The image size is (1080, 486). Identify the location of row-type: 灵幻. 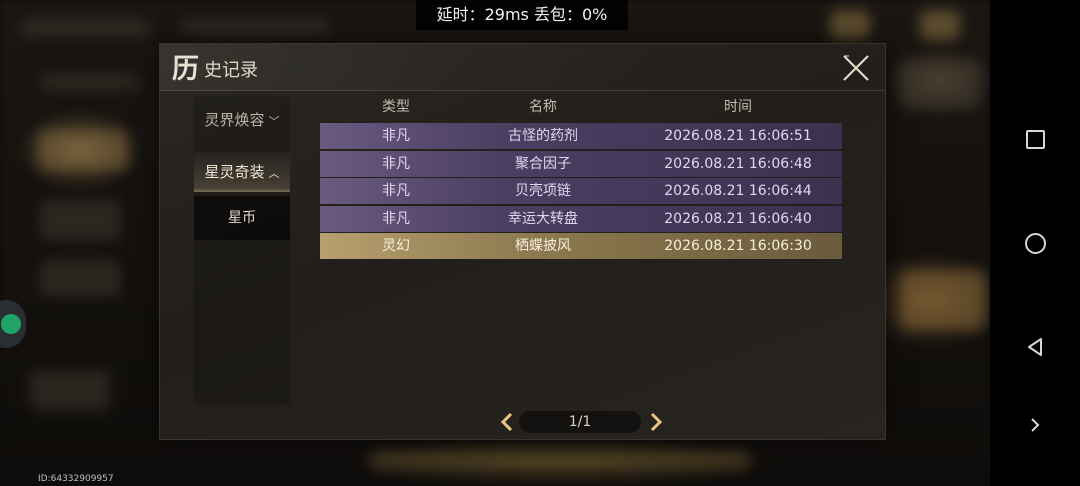
(396, 246).